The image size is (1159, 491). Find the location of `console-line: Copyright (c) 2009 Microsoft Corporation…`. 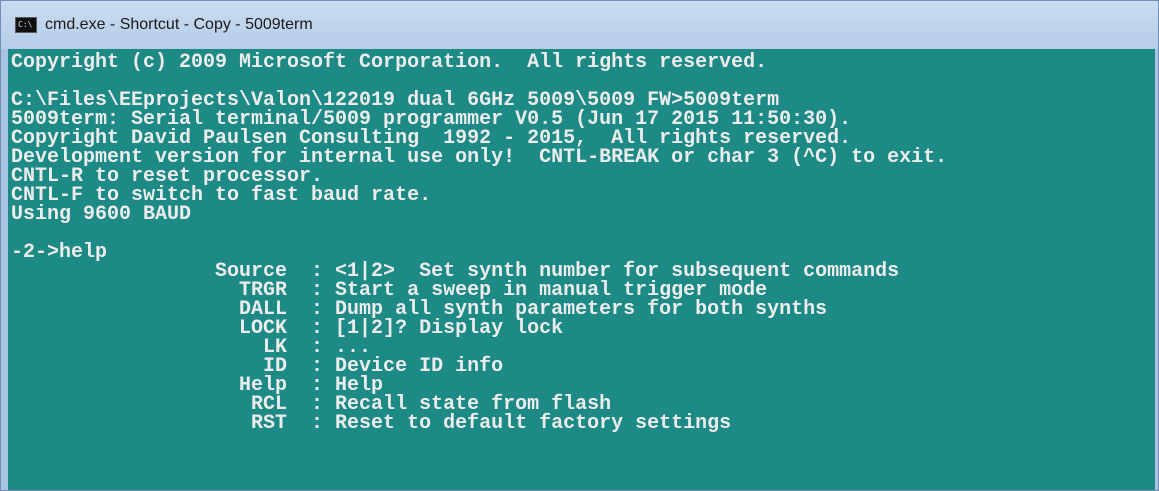

console-line: Copyright (c) 2009 Microsoft Corporation… is located at coordinates (389, 62).